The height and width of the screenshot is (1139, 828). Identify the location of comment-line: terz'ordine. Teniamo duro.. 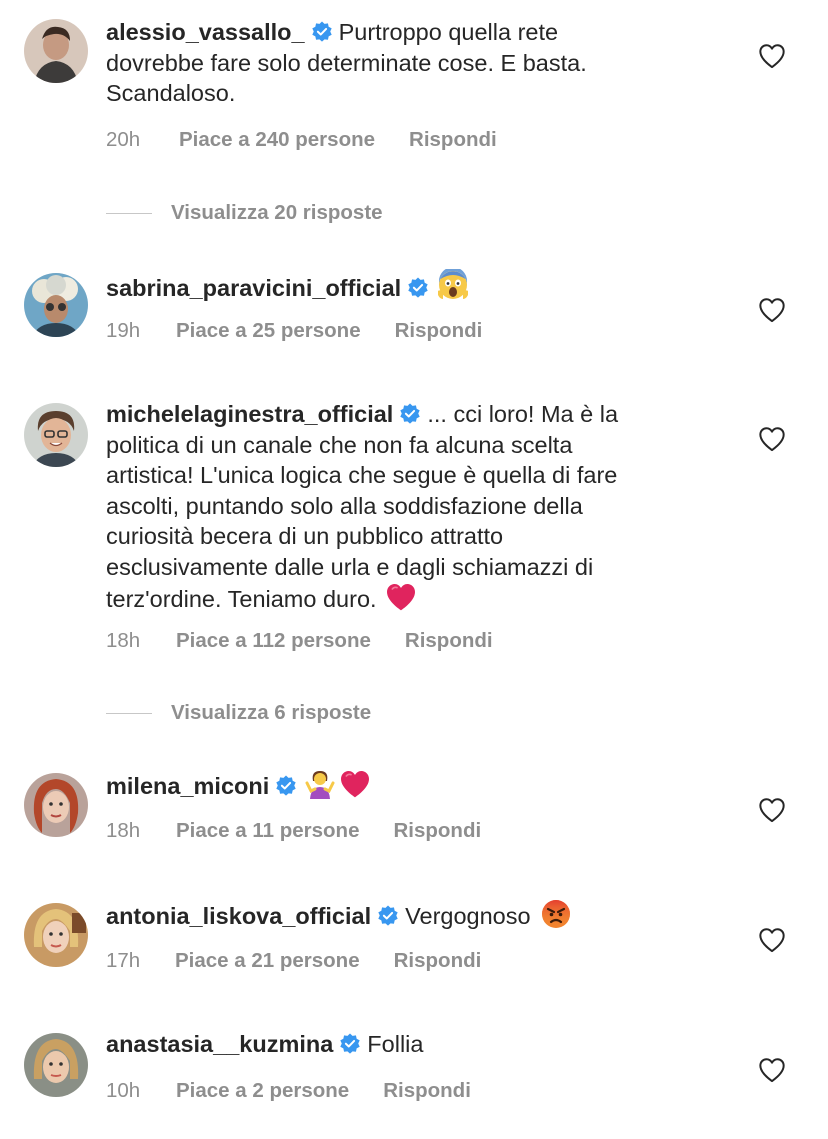
(241, 599).